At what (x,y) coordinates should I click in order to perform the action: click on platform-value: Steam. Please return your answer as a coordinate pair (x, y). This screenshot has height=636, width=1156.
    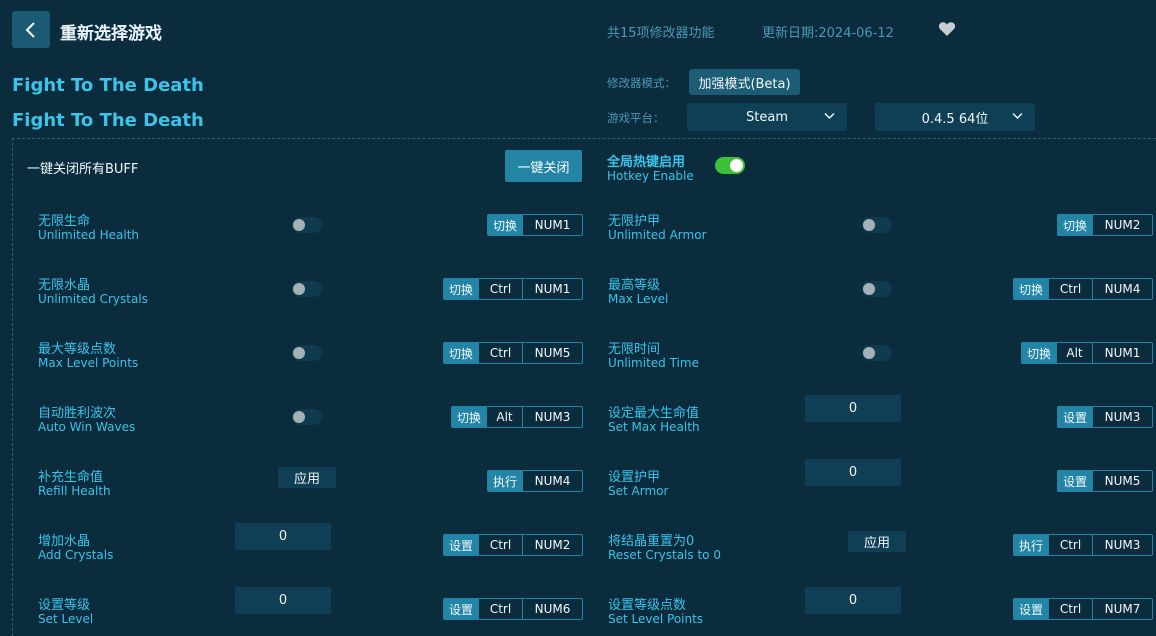
    Looking at the image, I should click on (767, 117).